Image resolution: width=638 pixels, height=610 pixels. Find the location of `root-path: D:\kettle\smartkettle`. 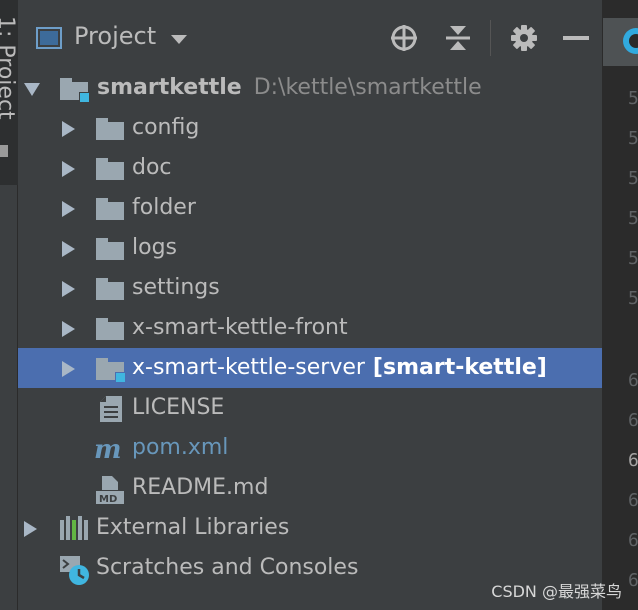

root-path: D:\kettle\smartkettle is located at coordinates (367, 87).